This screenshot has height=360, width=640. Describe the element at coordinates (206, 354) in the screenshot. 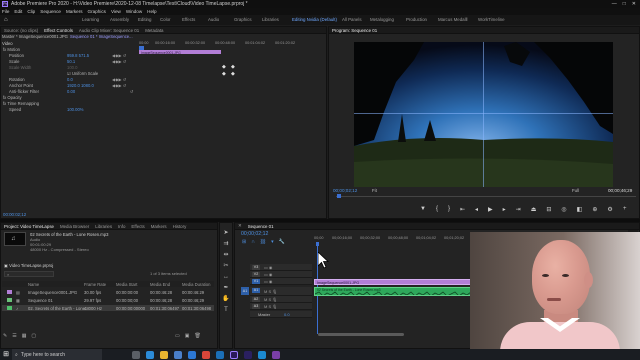

I see `chrome-icon` at that location.